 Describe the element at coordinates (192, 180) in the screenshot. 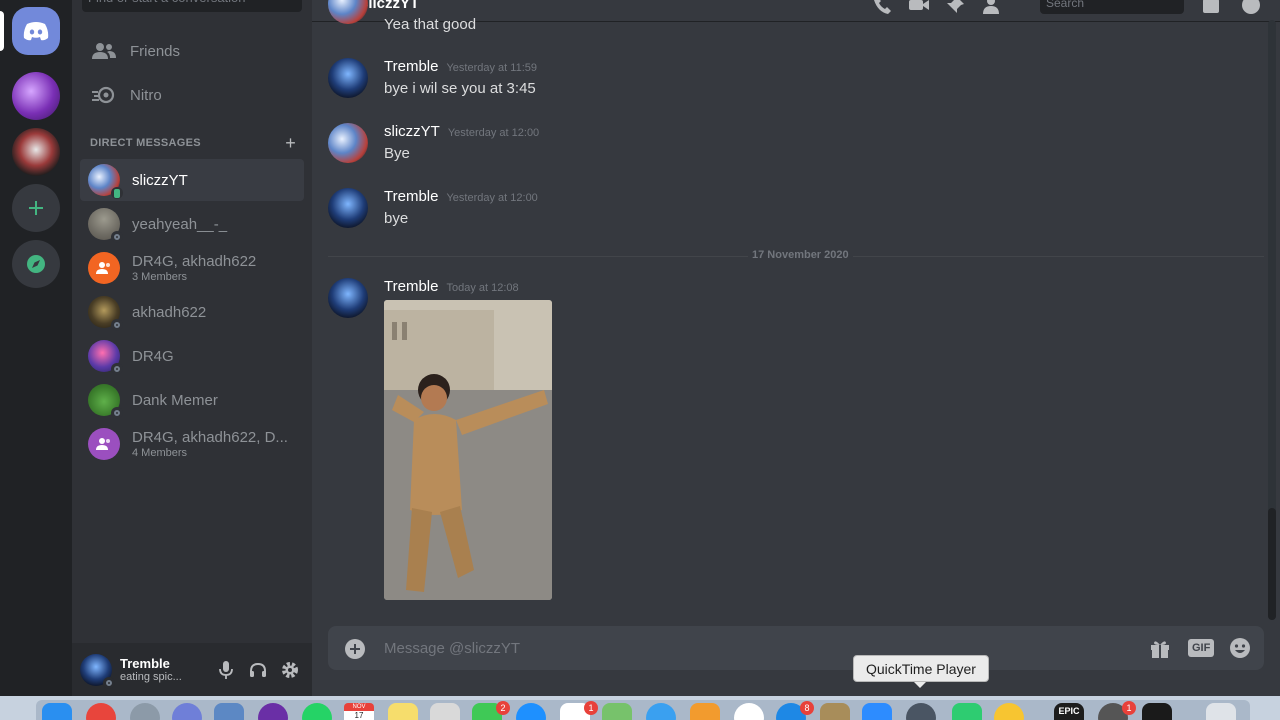

I see `dm-item-sliczzyt: sliczzYT` at that location.